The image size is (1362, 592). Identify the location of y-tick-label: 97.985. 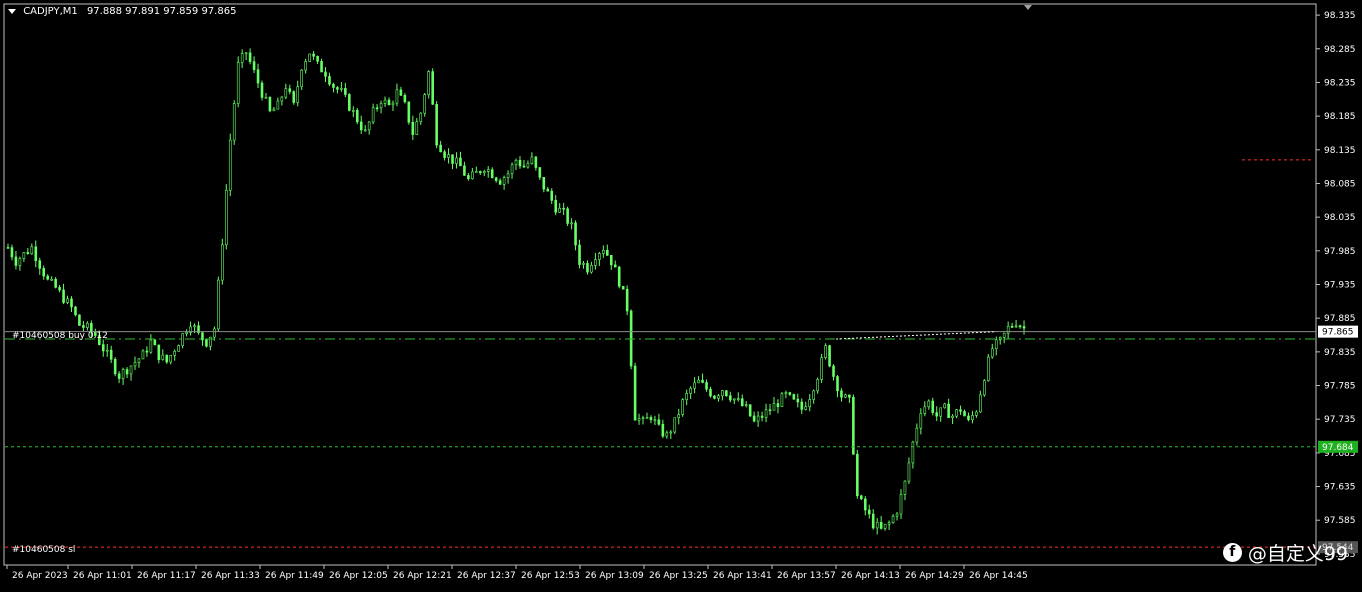
(1340, 252).